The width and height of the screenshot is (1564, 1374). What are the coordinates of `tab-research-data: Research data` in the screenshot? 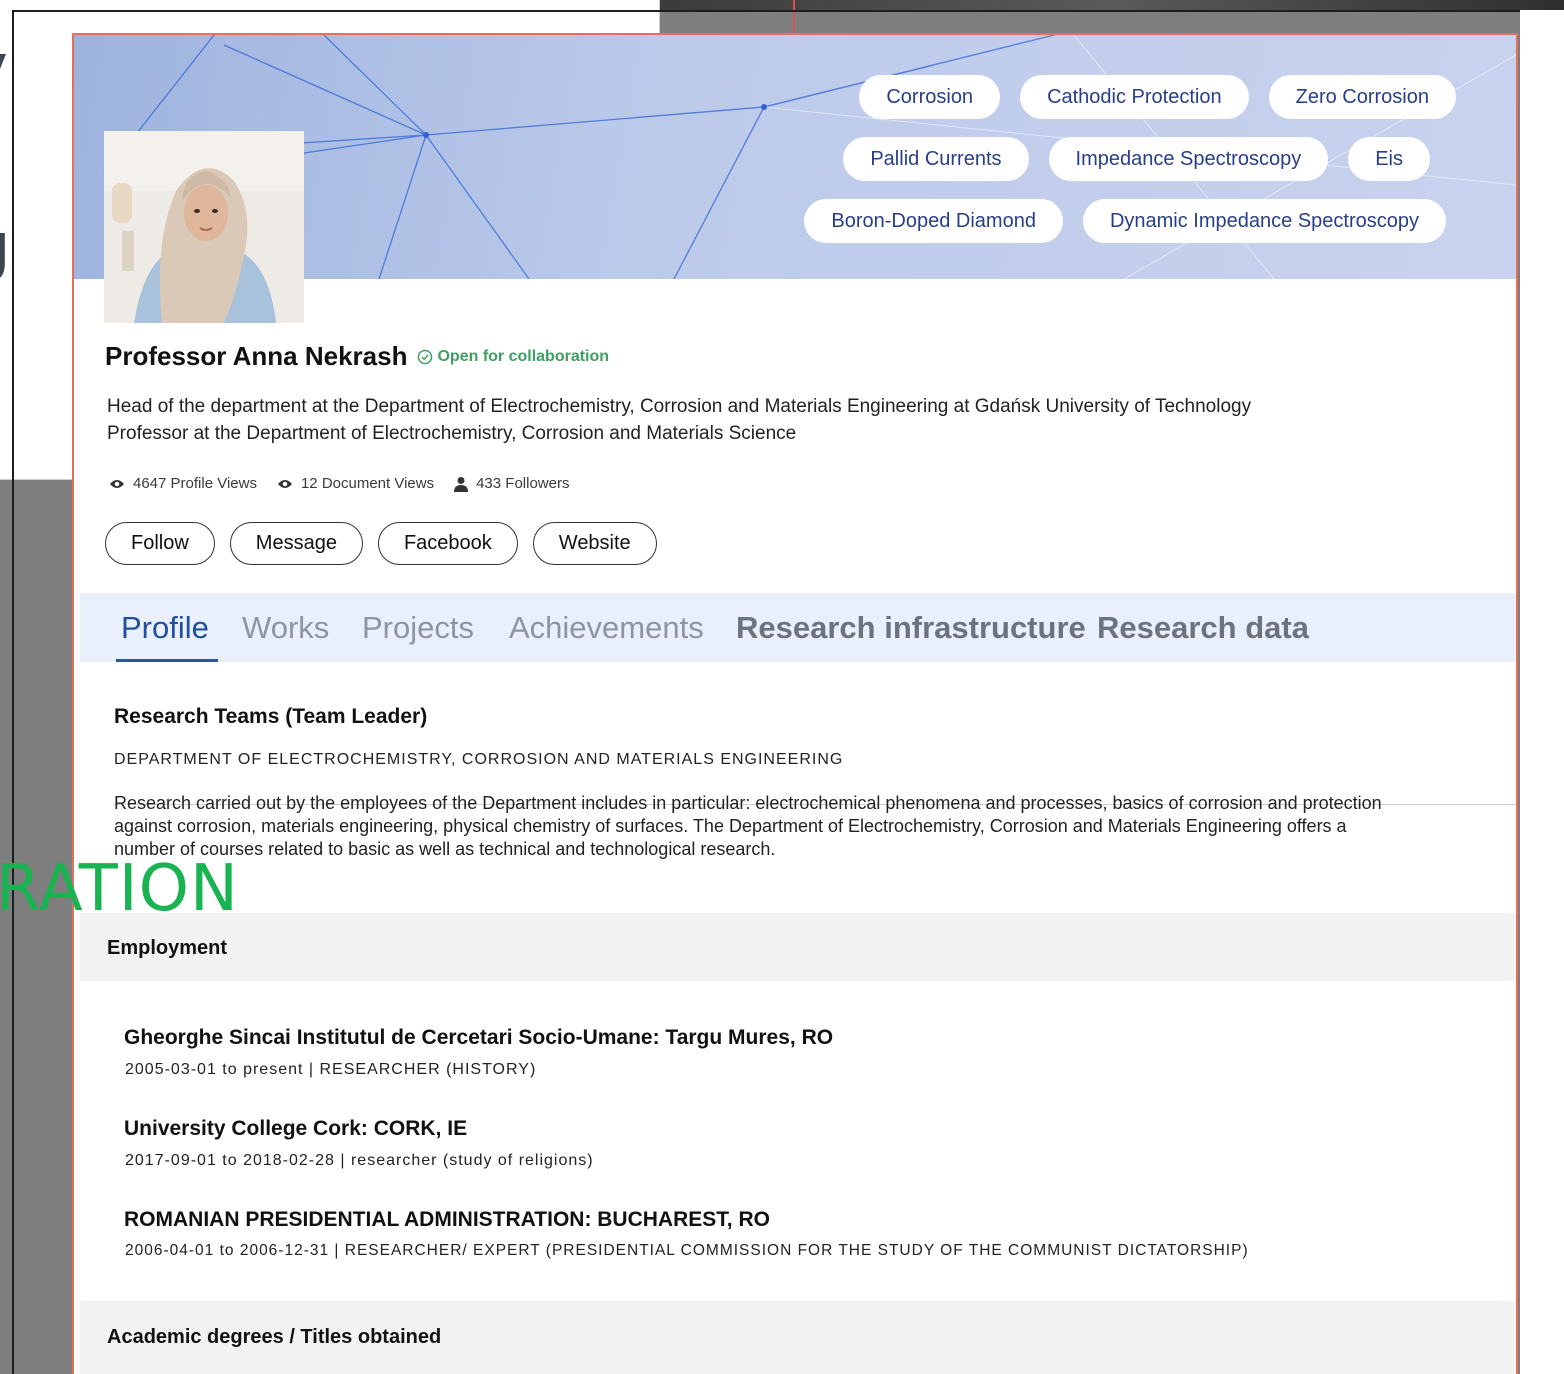 It's located at (1203, 628).